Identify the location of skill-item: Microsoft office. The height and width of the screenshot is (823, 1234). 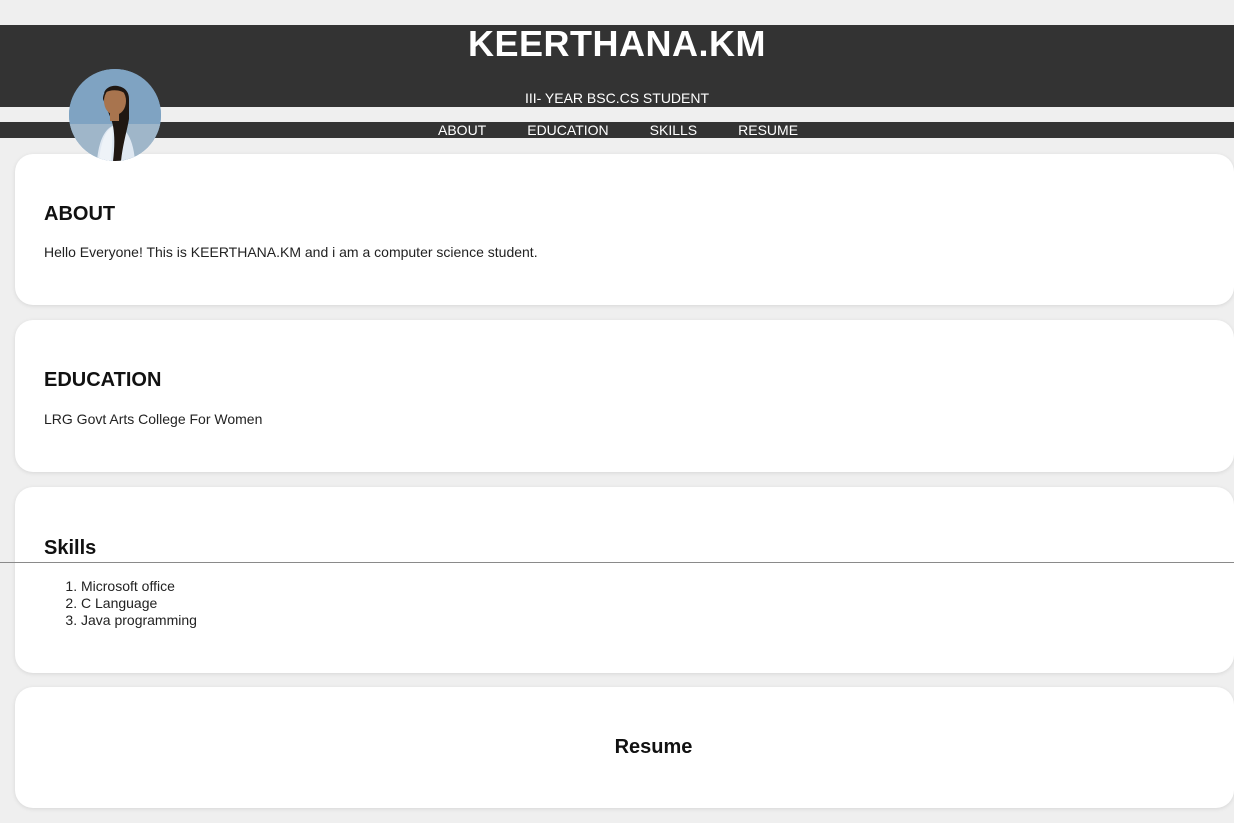
(139, 586).